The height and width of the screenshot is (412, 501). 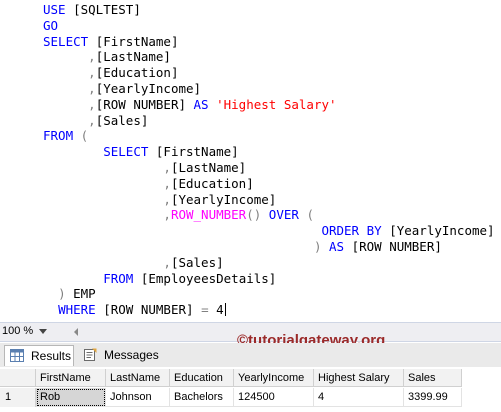 What do you see at coordinates (65, 136) in the screenshot?
I see `code-line: FROM (` at bounding box center [65, 136].